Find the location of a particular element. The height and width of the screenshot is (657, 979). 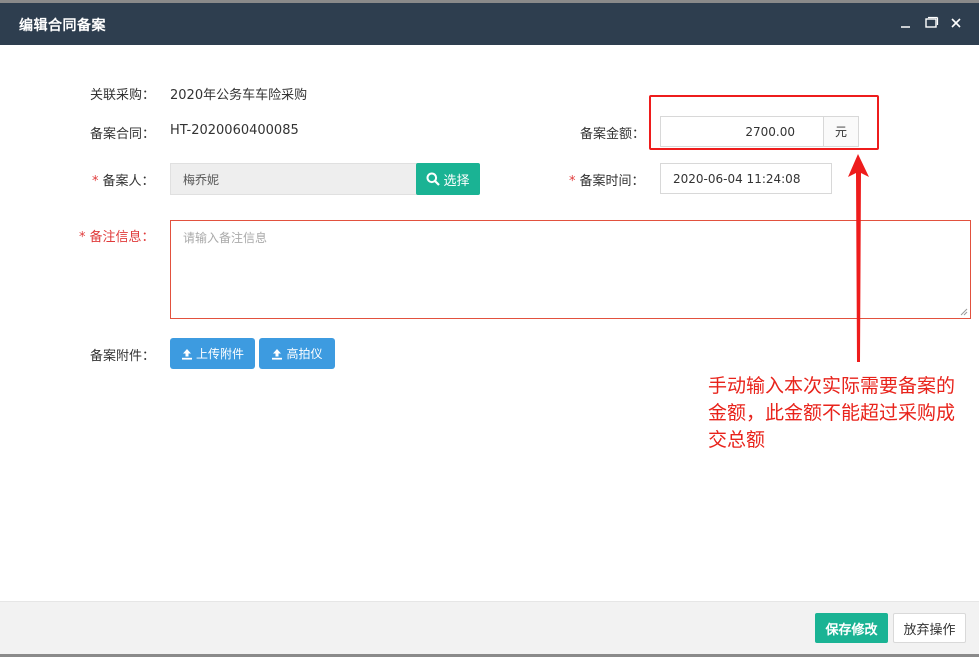

attachment-label: 备案附件： is located at coordinates (123, 356).